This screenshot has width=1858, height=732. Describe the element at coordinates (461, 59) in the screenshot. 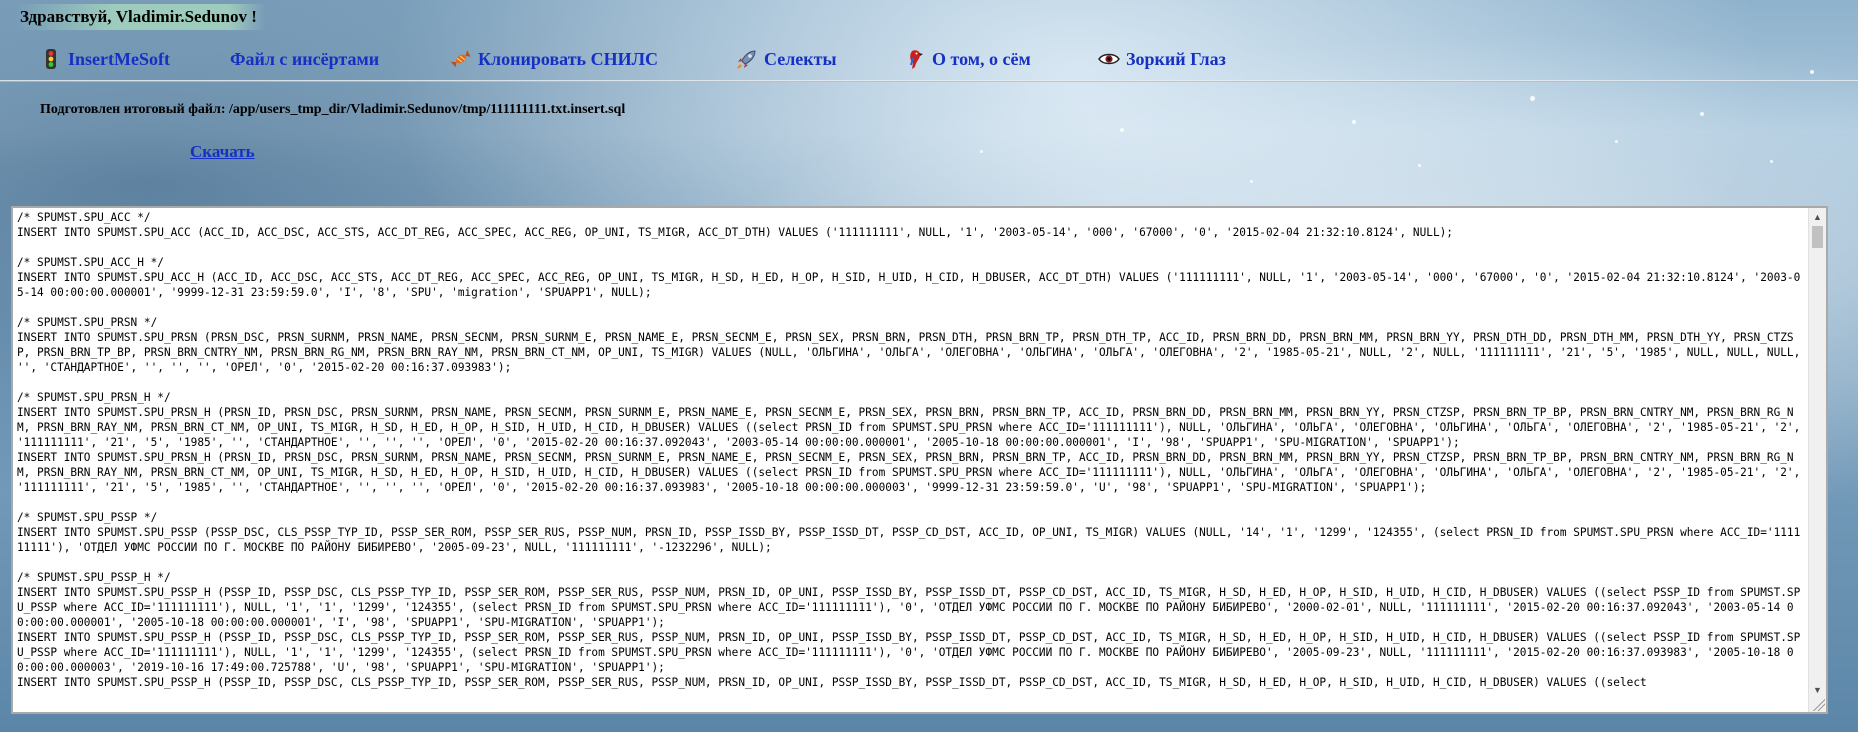

I see `candy-icon` at that location.